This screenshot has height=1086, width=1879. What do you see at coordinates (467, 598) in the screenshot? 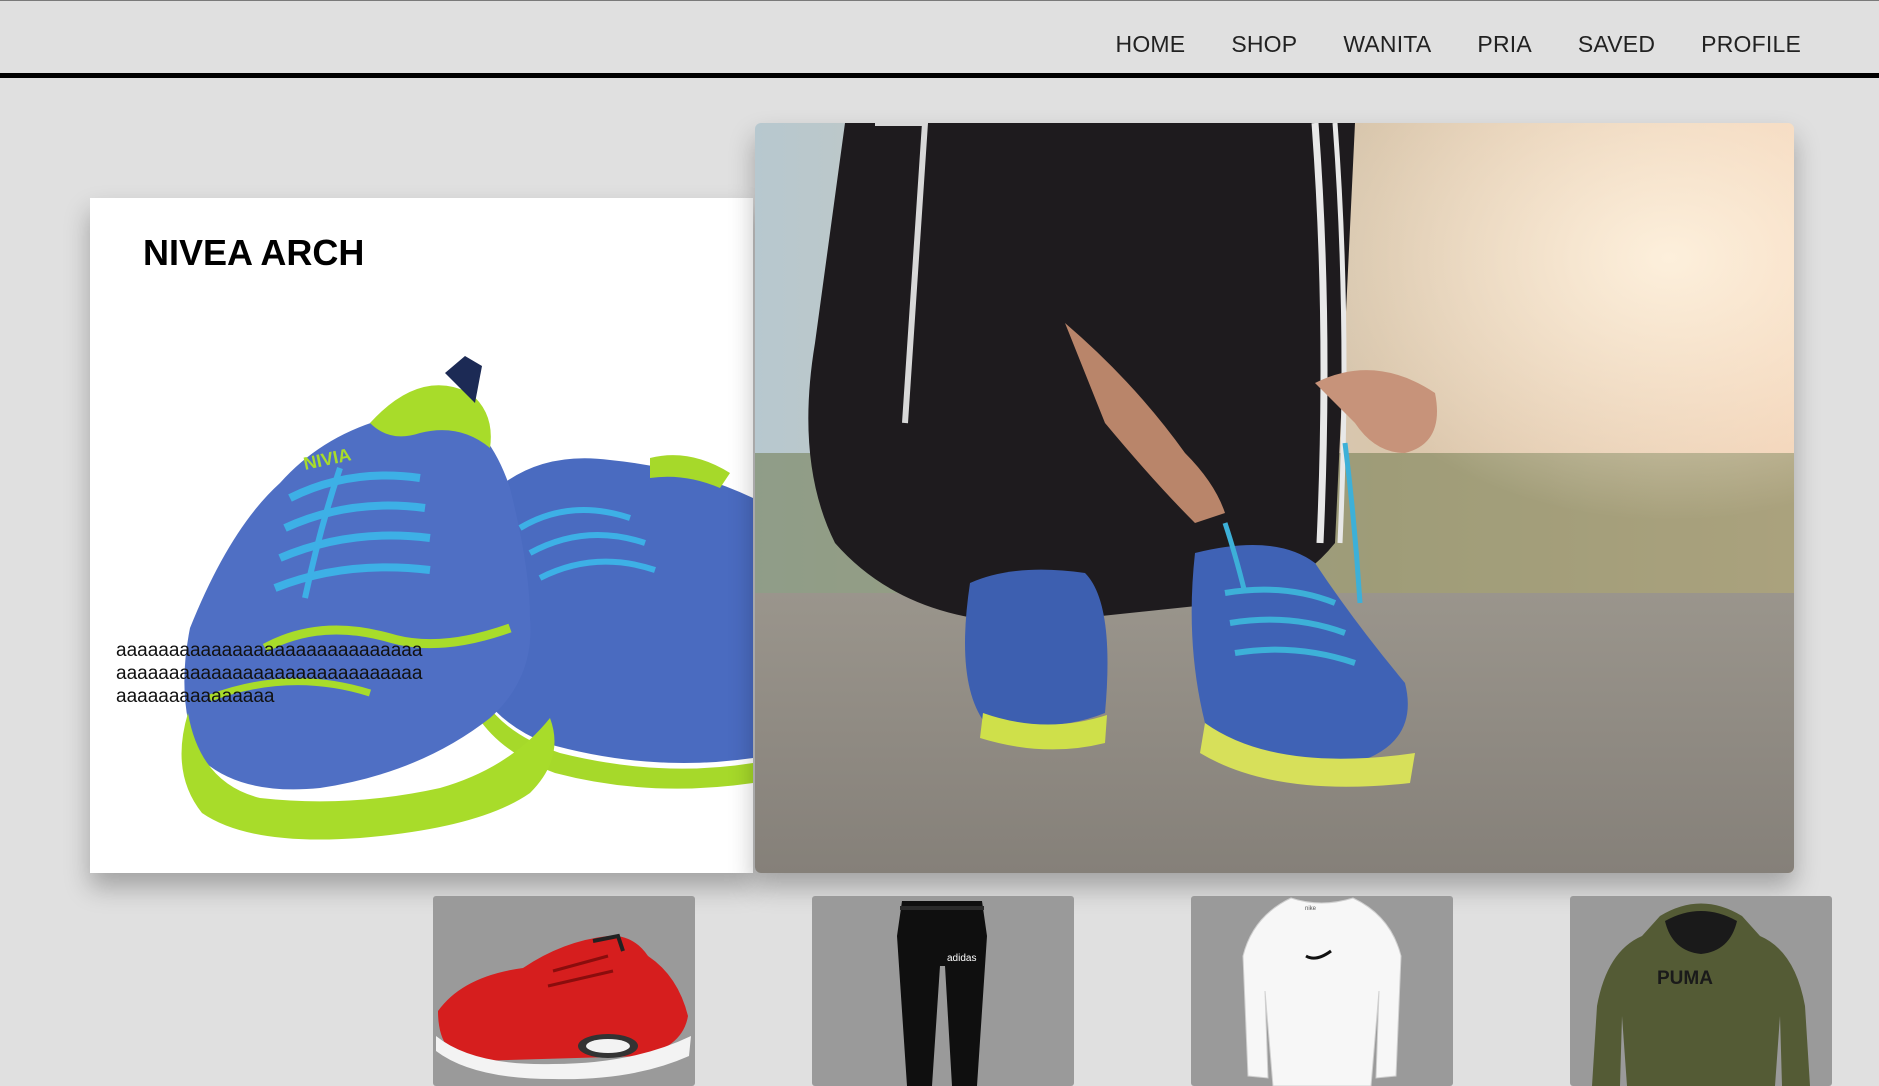
I see `featured-shoe-image: NIVIA` at bounding box center [467, 598].